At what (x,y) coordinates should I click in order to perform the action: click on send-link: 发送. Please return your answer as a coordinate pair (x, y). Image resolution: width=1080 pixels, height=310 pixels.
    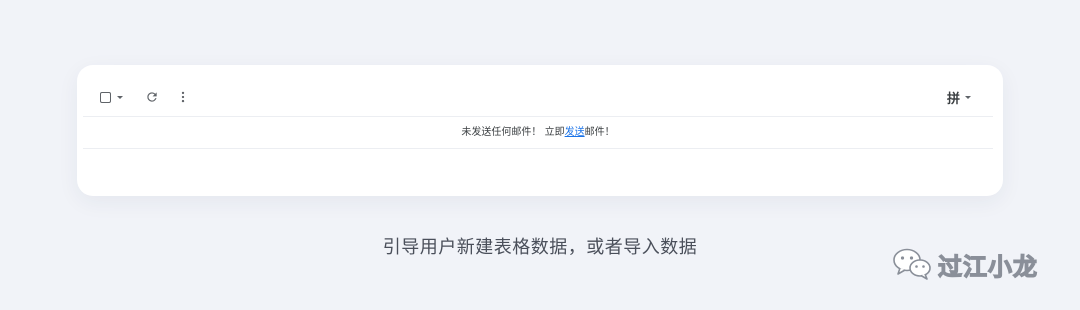
    Looking at the image, I should click on (575, 132).